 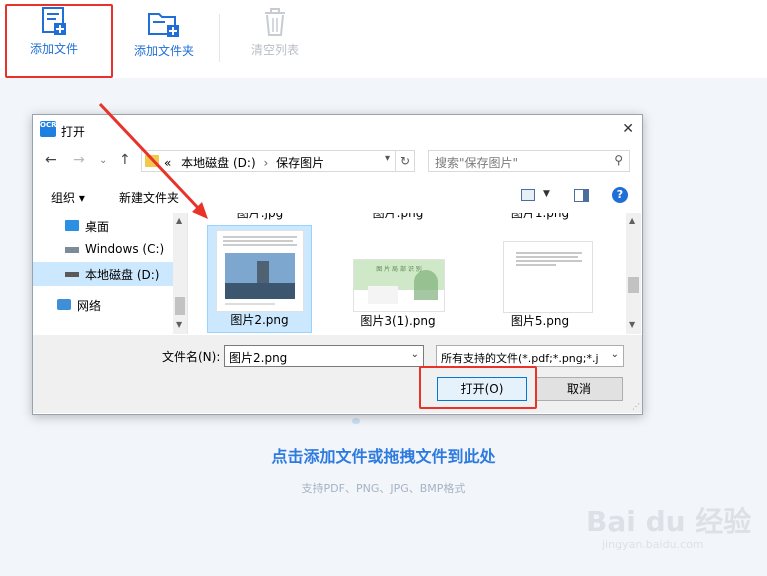 What do you see at coordinates (191, 357) in the screenshot?
I see `file-name-label: 文件名(N):` at bounding box center [191, 357].